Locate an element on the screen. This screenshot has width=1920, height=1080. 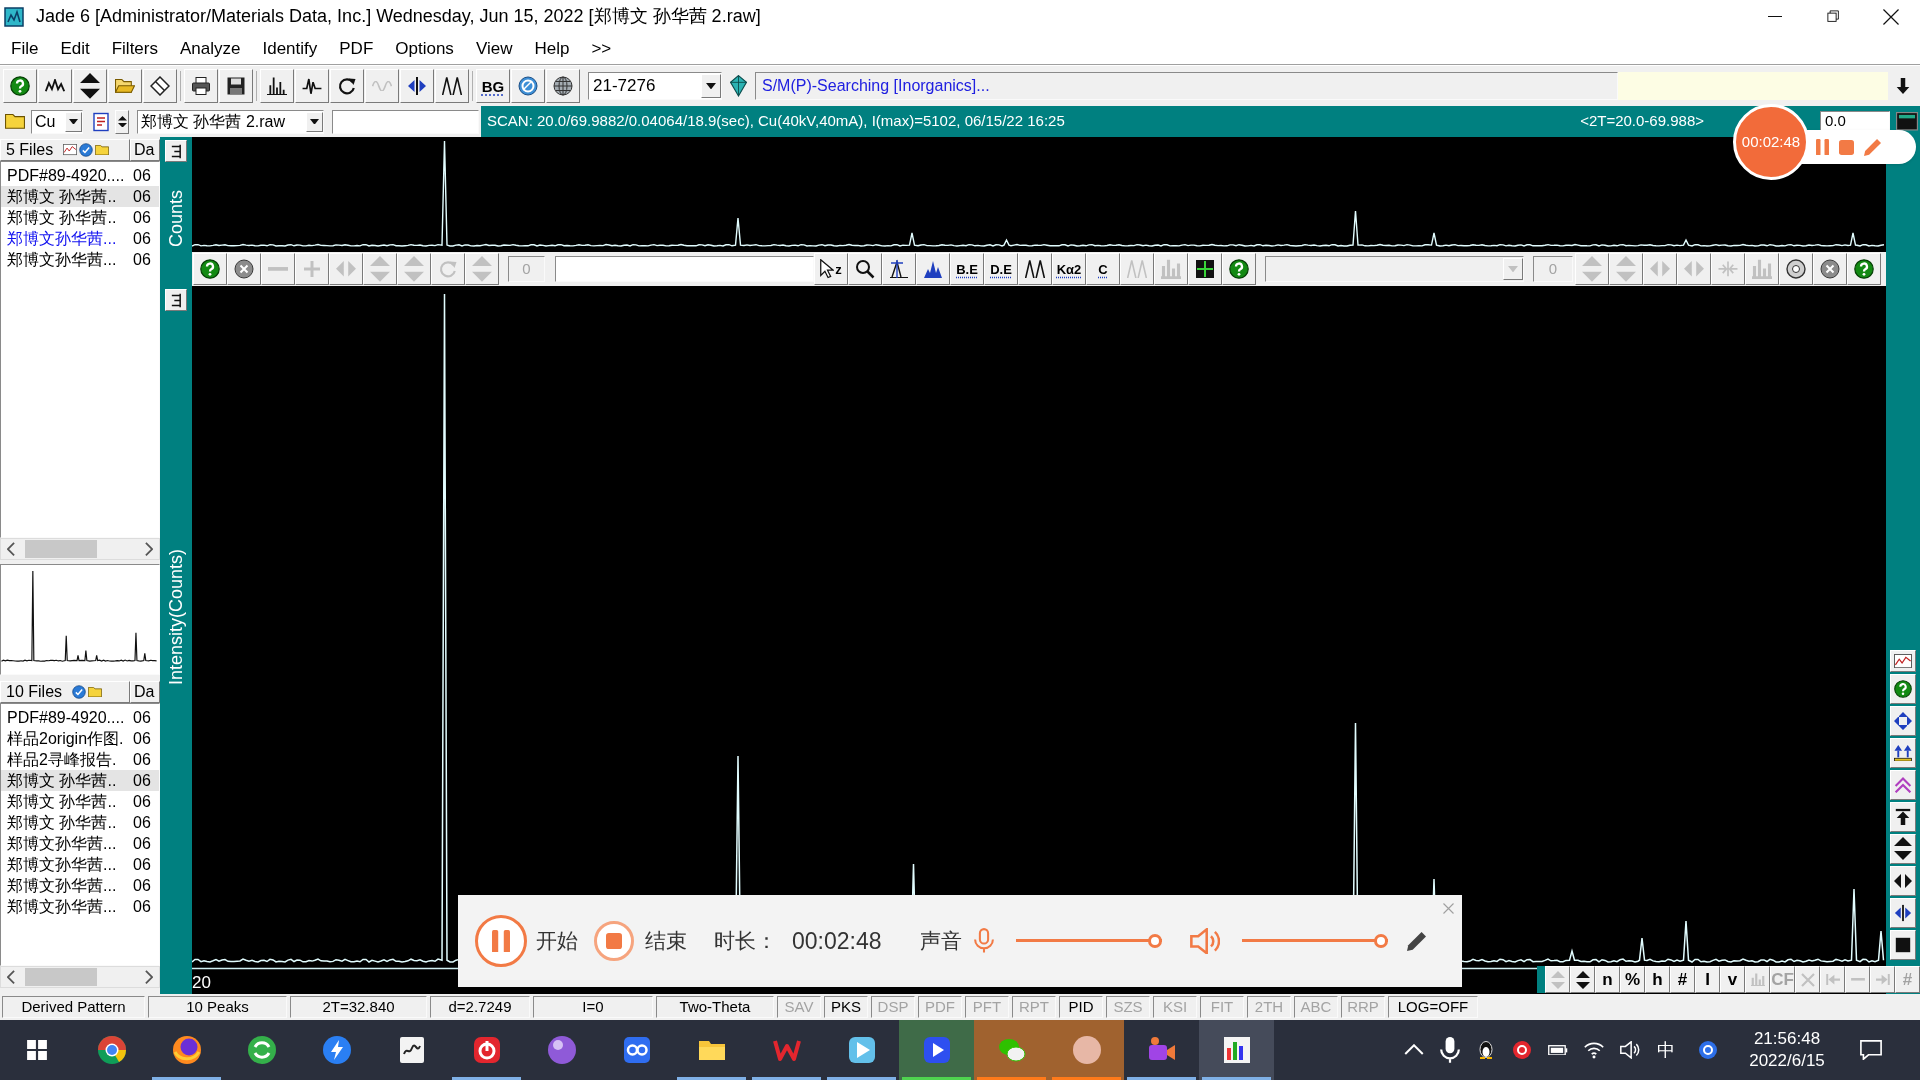
arrow-to-top-button is located at coordinates (1903, 817).